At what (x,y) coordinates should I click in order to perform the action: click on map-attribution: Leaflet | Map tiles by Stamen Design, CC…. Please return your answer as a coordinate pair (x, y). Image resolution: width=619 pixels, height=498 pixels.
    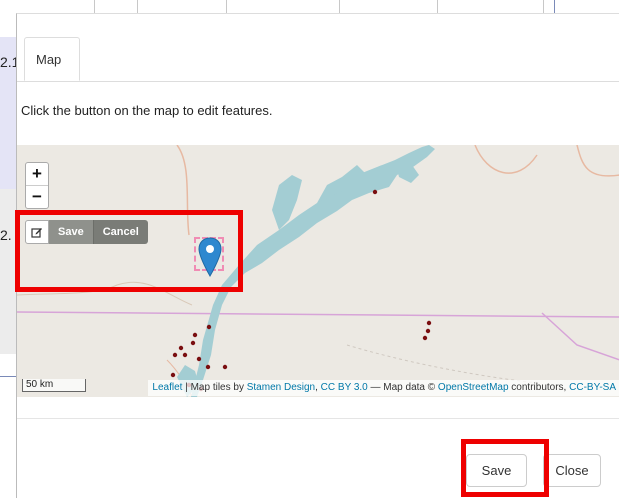
    Looking at the image, I should click on (383, 388).